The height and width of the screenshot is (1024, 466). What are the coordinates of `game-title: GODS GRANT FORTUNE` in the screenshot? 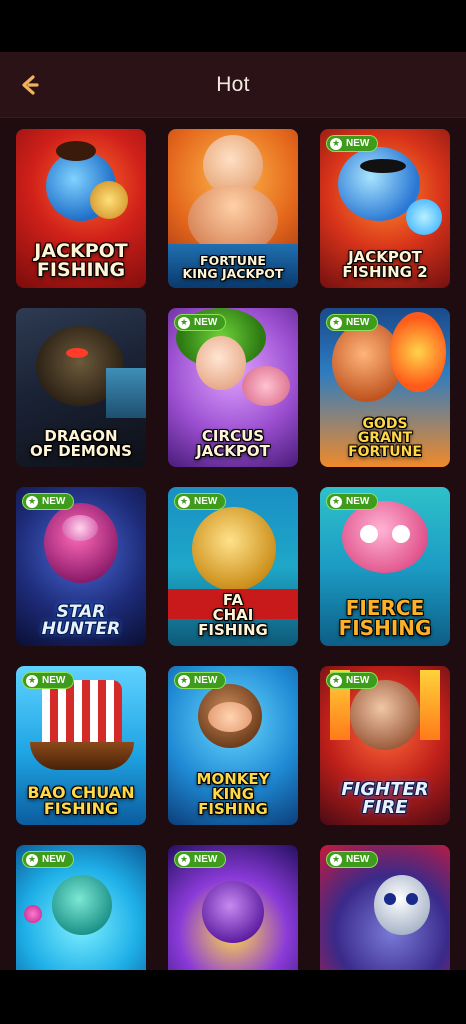 It's located at (385, 438).